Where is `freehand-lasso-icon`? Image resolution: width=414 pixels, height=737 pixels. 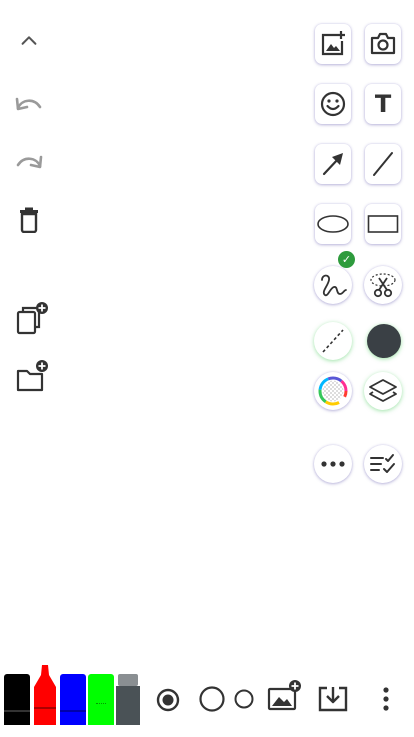
freehand-lasso-icon is located at coordinates (334, 285).